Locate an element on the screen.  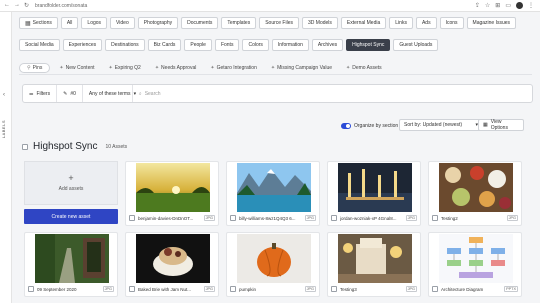
asset-card: Architecture Diagram PPTX is located at coordinates (475, 264).